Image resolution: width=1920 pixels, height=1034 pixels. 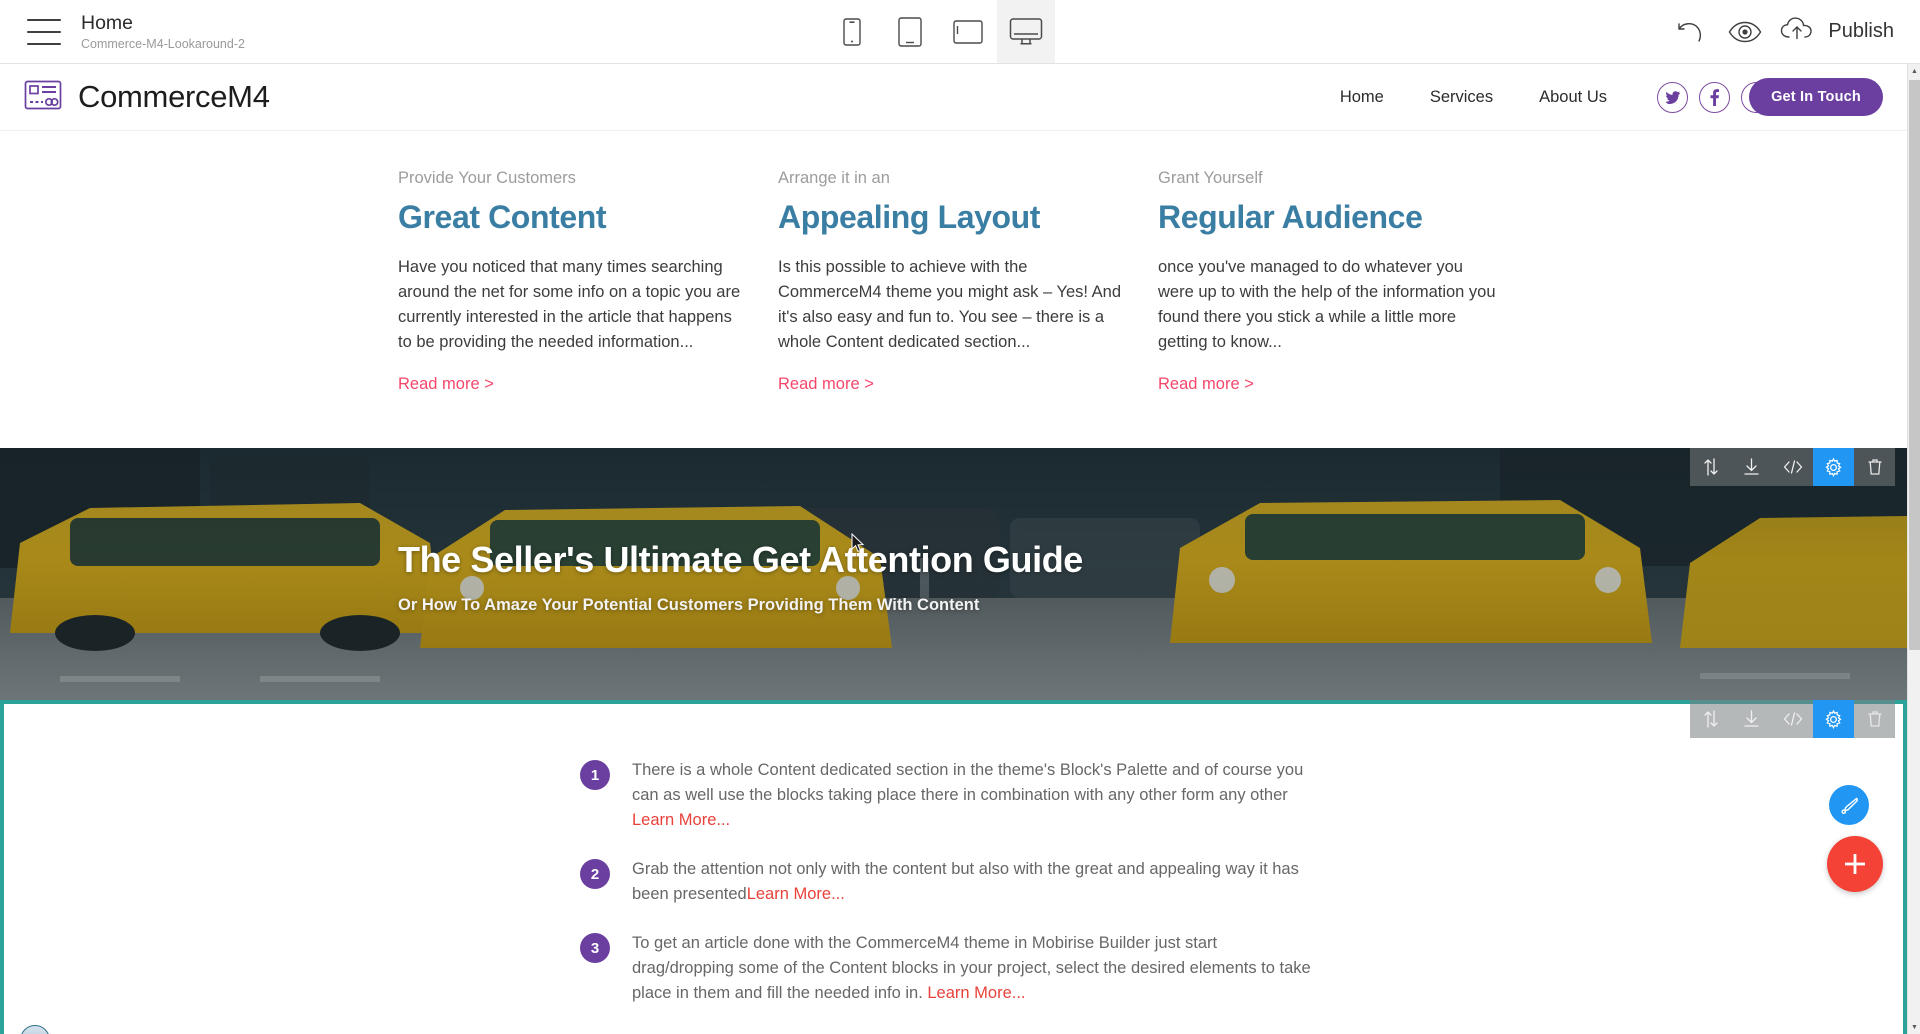 What do you see at coordinates (858, 543) in the screenshot?
I see `mouse-cursor` at bounding box center [858, 543].